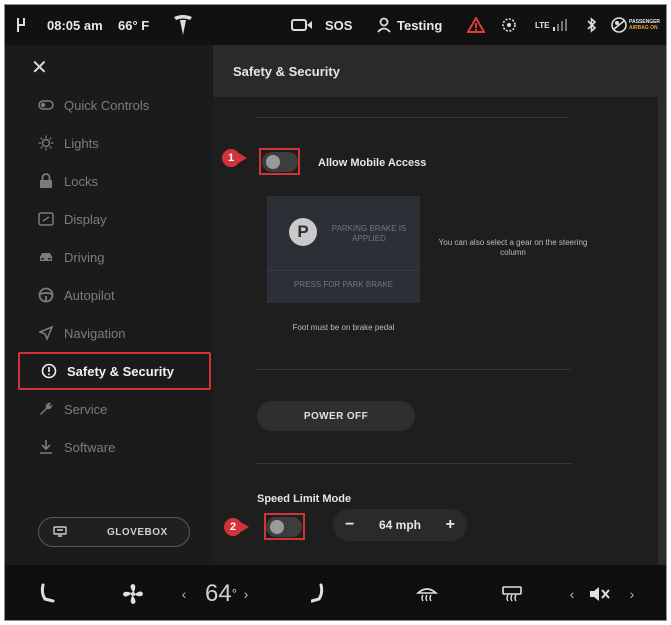  I want to click on bottom-bar: ‹ 64 ° › ‹ ›, so click(335, 592).